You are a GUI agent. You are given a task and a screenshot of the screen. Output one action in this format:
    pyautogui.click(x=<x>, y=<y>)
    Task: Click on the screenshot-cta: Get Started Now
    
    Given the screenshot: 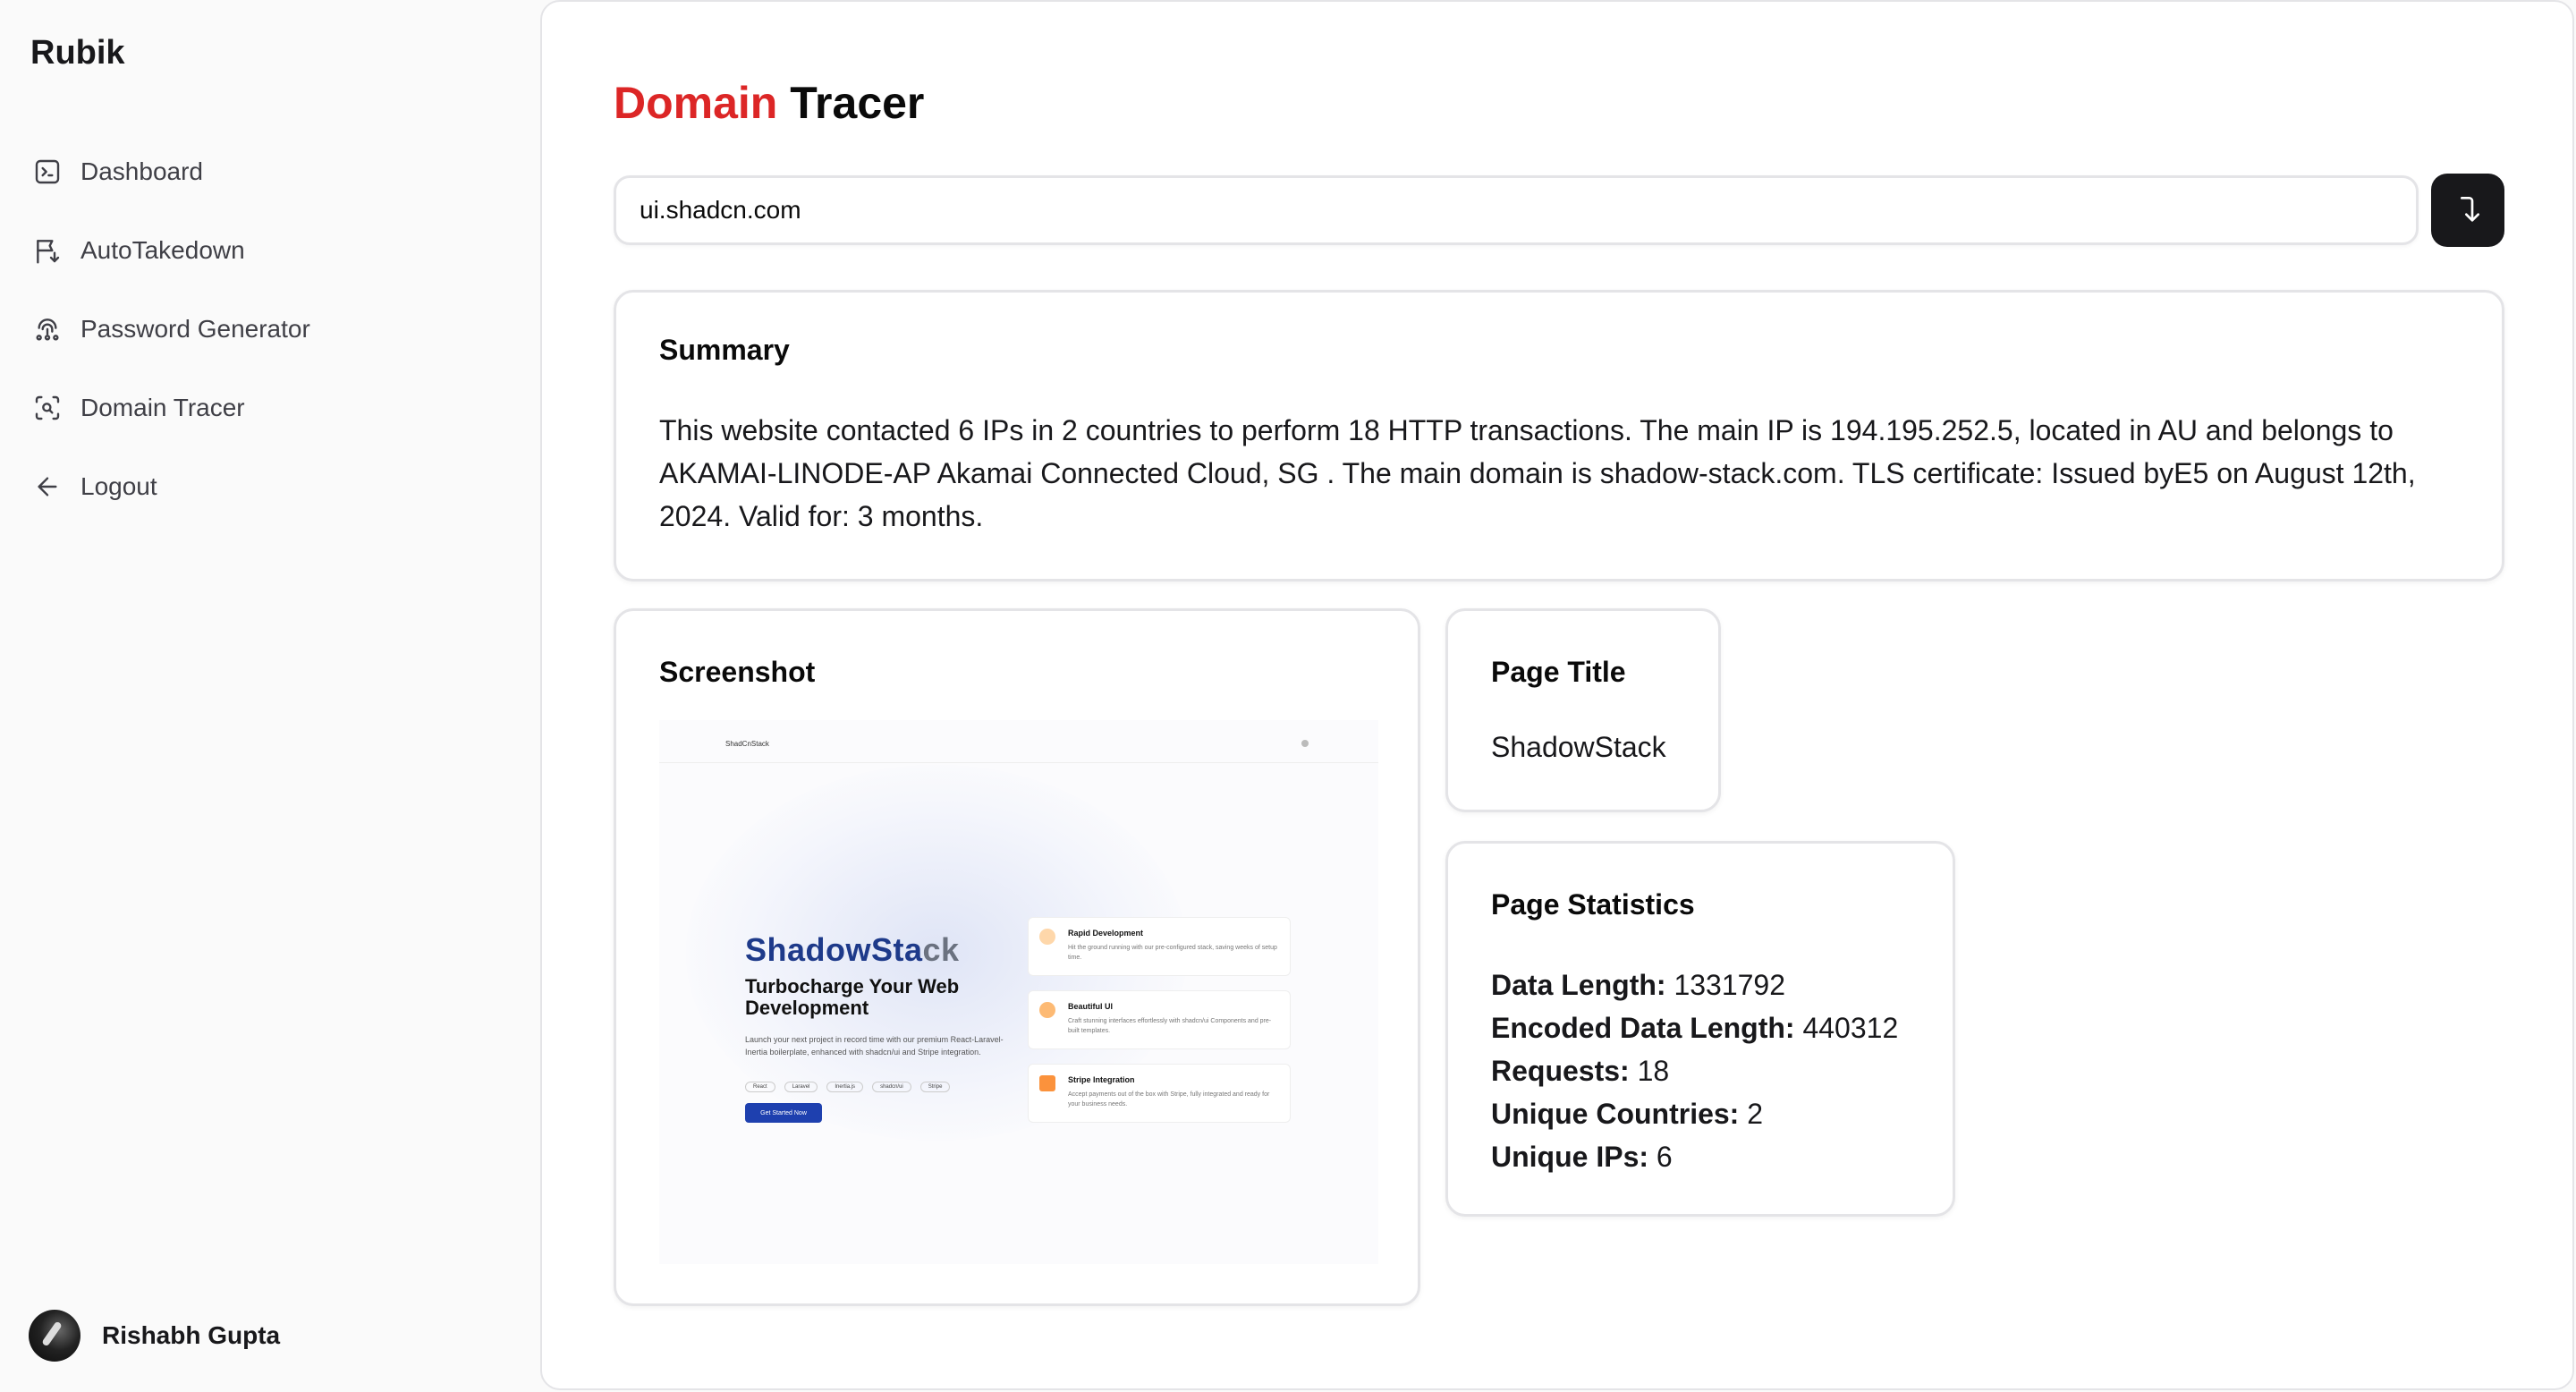 What is the action you would take?
    pyautogui.click(x=783, y=1113)
    